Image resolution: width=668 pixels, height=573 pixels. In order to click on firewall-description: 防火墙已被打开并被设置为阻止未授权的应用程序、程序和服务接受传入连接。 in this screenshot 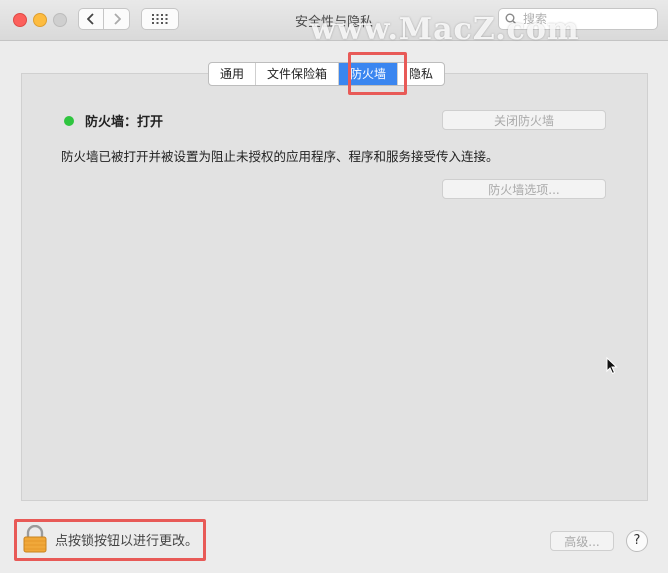, I will do `click(280, 156)`.